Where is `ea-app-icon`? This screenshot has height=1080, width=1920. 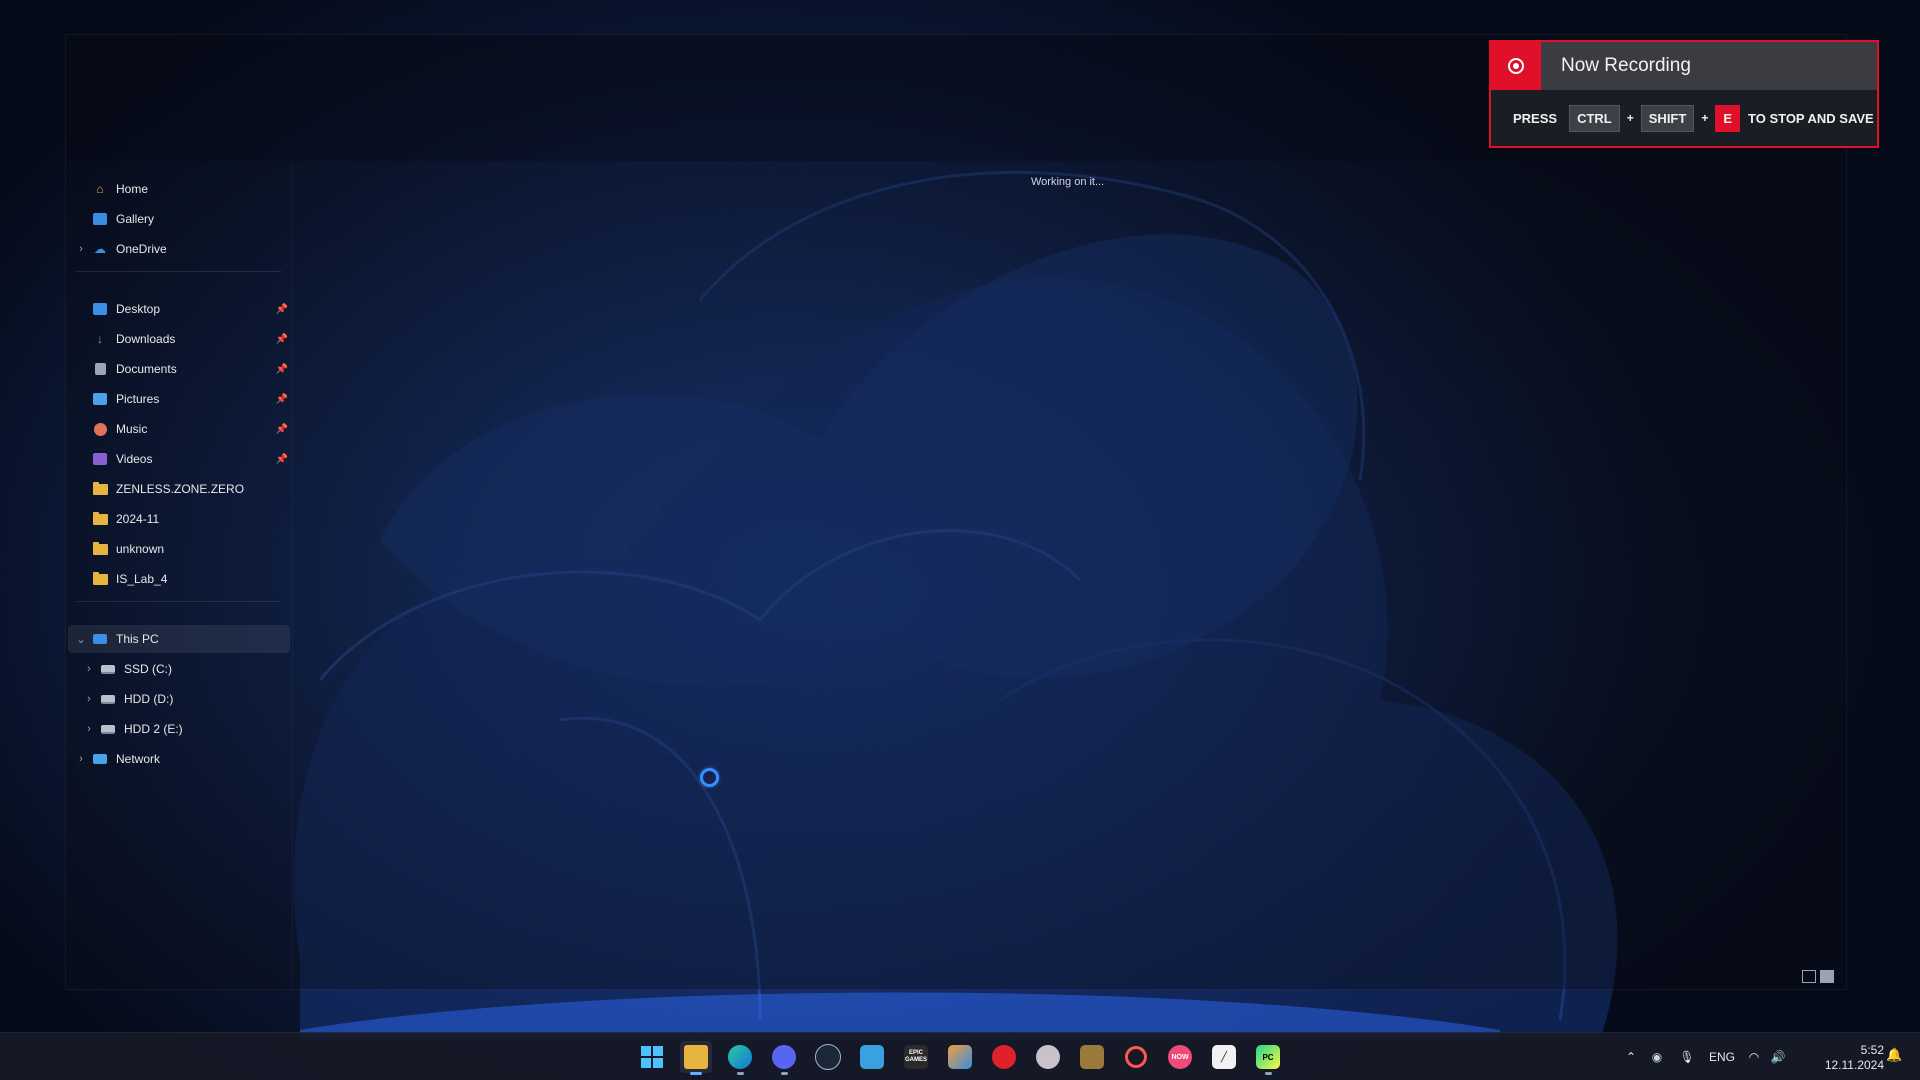
ea-app-icon is located at coordinates (1136, 1057).